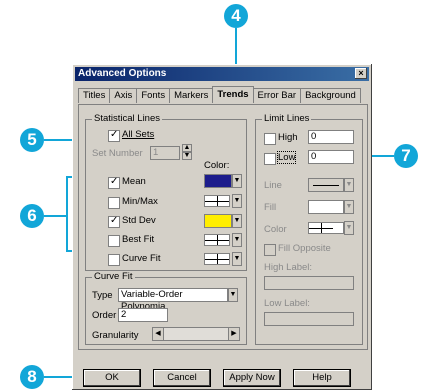 The height and width of the screenshot is (390, 421). I want to click on type-label: Type, so click(102, 295).